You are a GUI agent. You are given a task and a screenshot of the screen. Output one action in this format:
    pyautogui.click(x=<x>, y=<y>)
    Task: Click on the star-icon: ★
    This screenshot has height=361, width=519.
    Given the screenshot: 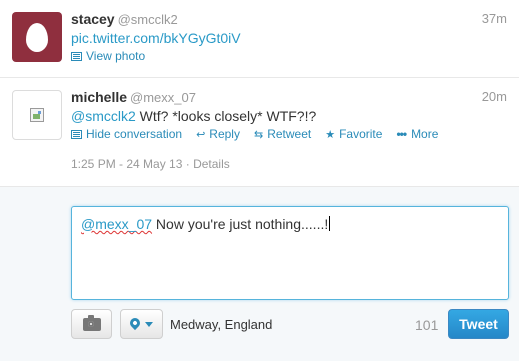 What is the action you would take?
    pyautogui.click(x=330, y=134)
    